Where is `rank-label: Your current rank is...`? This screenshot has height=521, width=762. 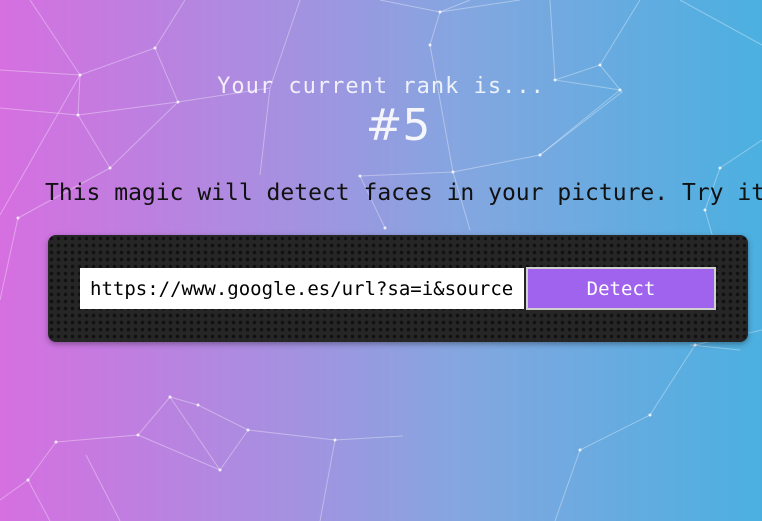 rank-label: Your current rank is... is located at coordinates (381, 86).